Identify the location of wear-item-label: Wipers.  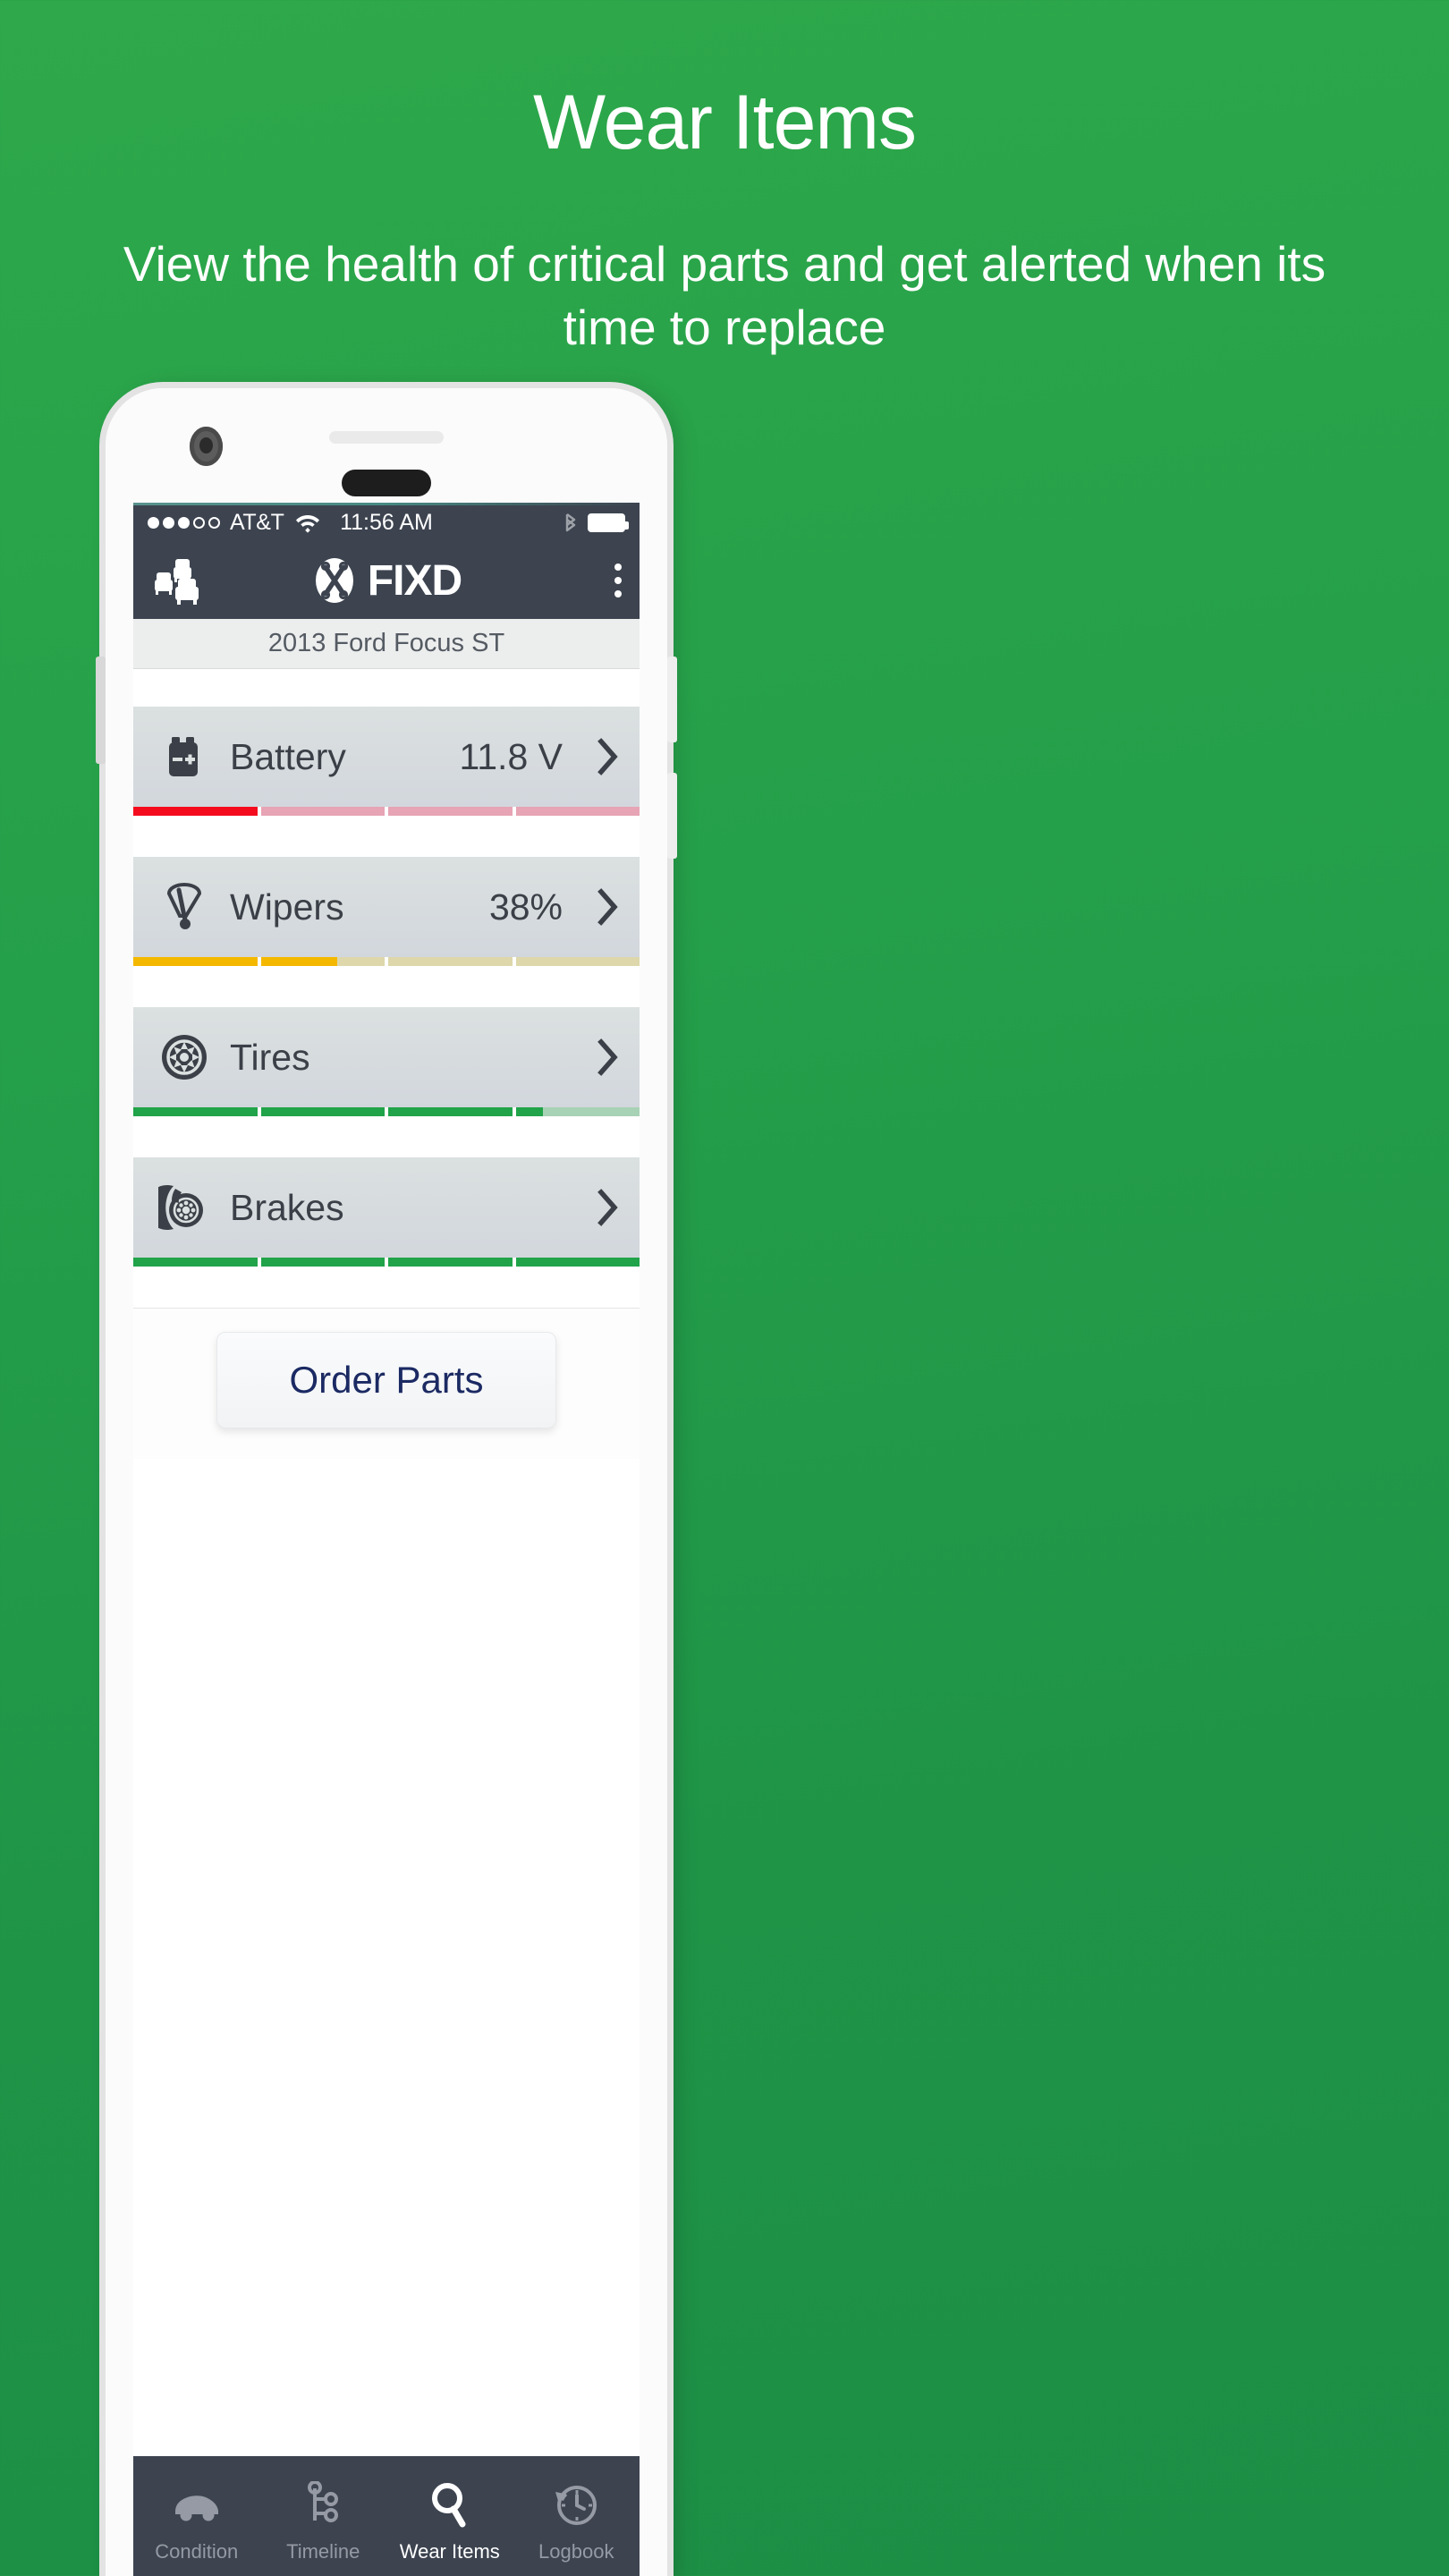
(287, 907).